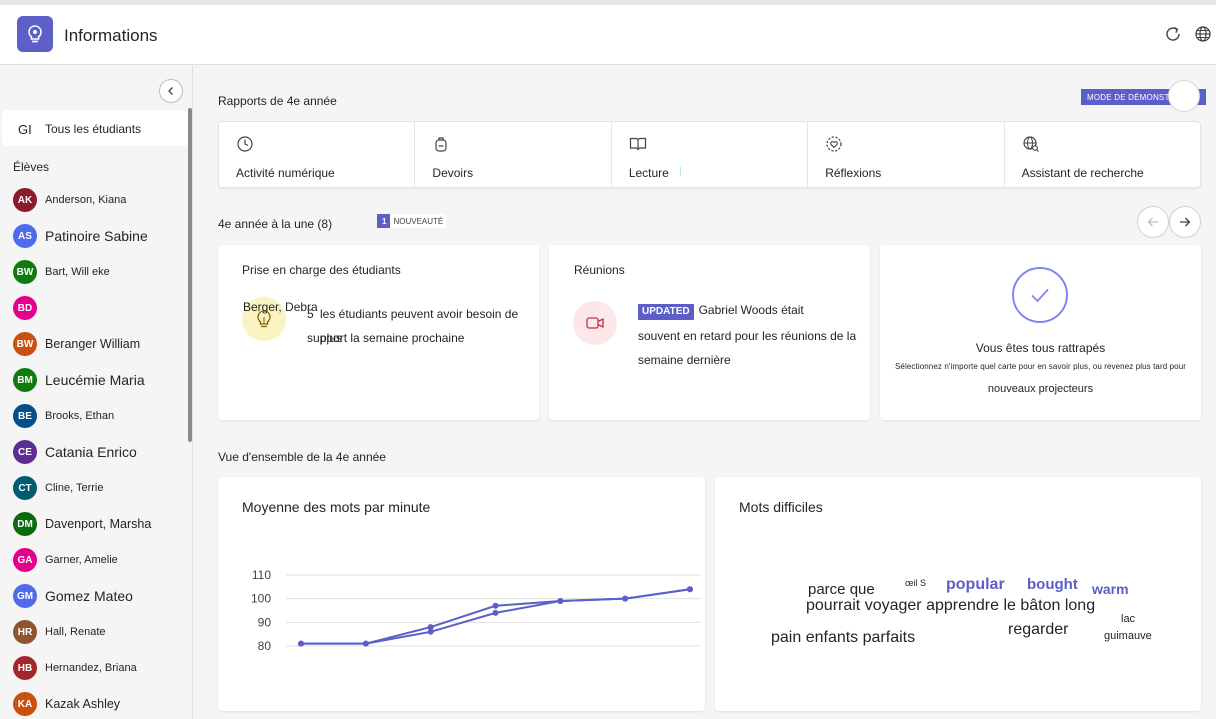 The width and height of the screenshot is (1216, 719). What do you see at coordinates (915, 583) in the screenshot?
I see `difficult-word: œil S` at bounding box center [915, 583].